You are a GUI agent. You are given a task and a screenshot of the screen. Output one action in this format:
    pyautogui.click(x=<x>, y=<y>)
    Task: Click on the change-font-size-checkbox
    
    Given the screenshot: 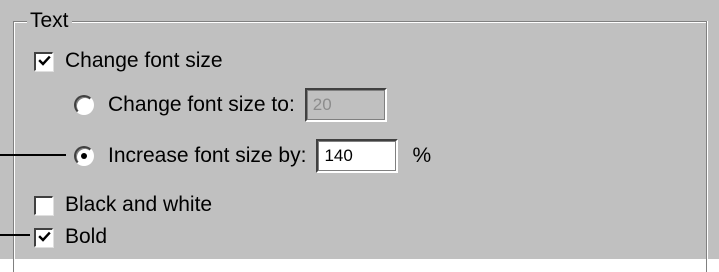 What is the action you would take?
    pyautogui.click(x=43, y=61)
    